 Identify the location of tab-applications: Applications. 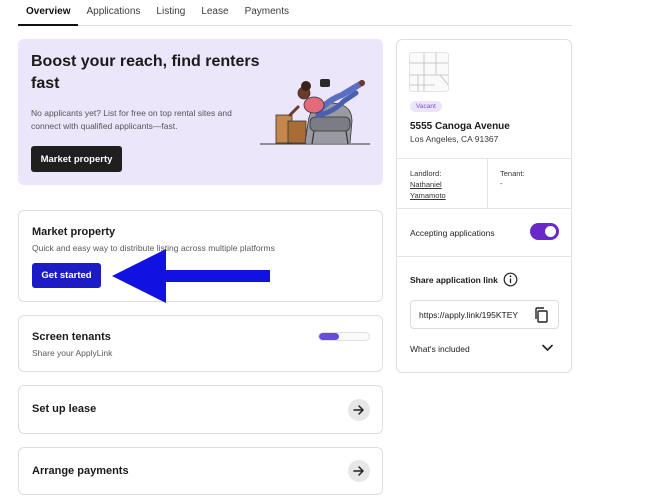
(113, 13).